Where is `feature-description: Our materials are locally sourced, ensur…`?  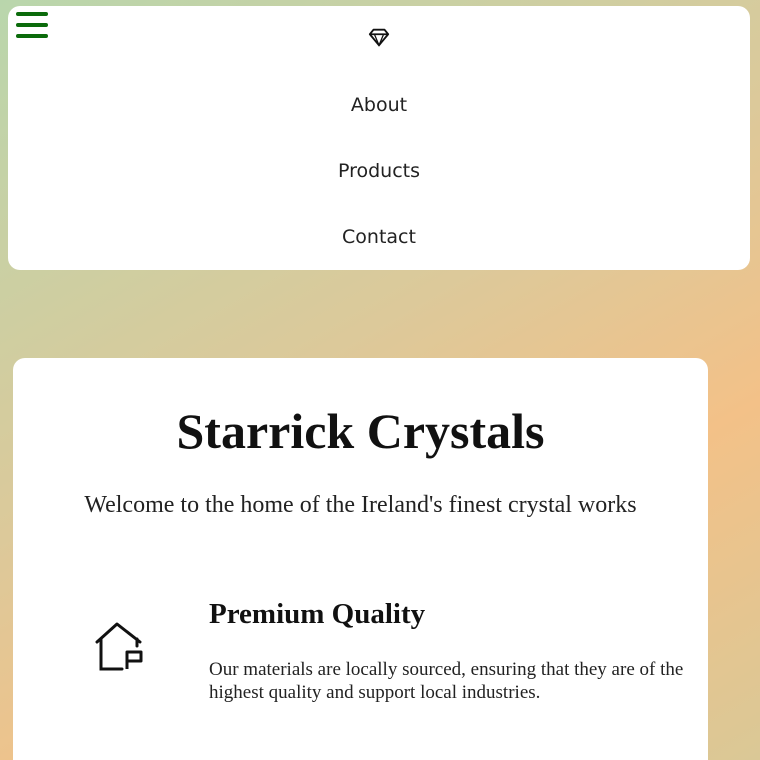 feature-description: Our materials are locally sourced, ensur… is located at coordinates (446, 681).